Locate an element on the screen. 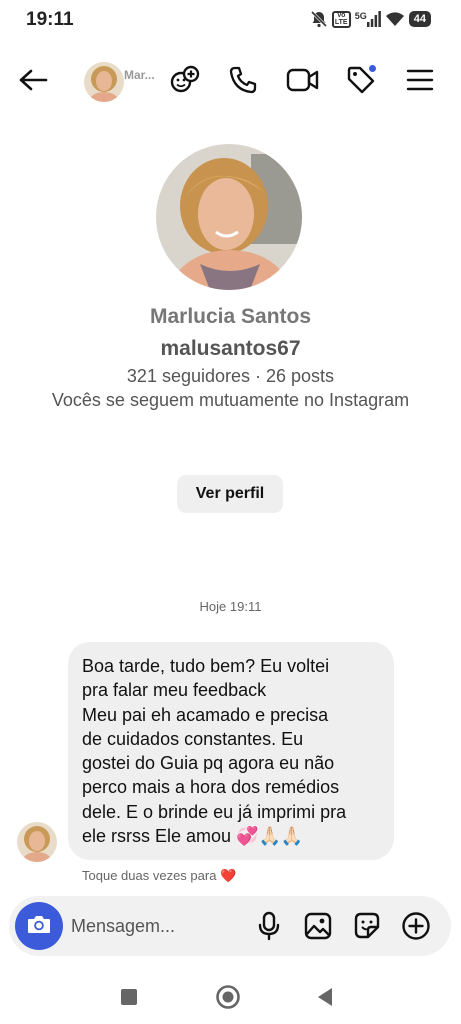 The width and height of the screenshot is (461, 1024). message-line: Meu pai eh acamado e precisa is located at coordinates (205, 714).